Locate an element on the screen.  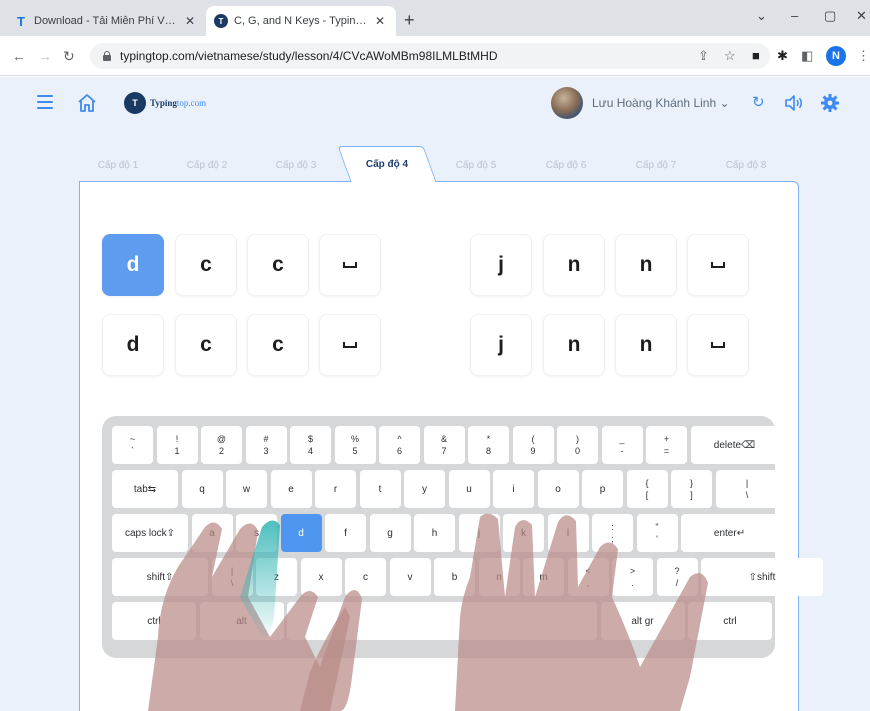
reload-icon: ↻ is located at coordinates (69, 56).